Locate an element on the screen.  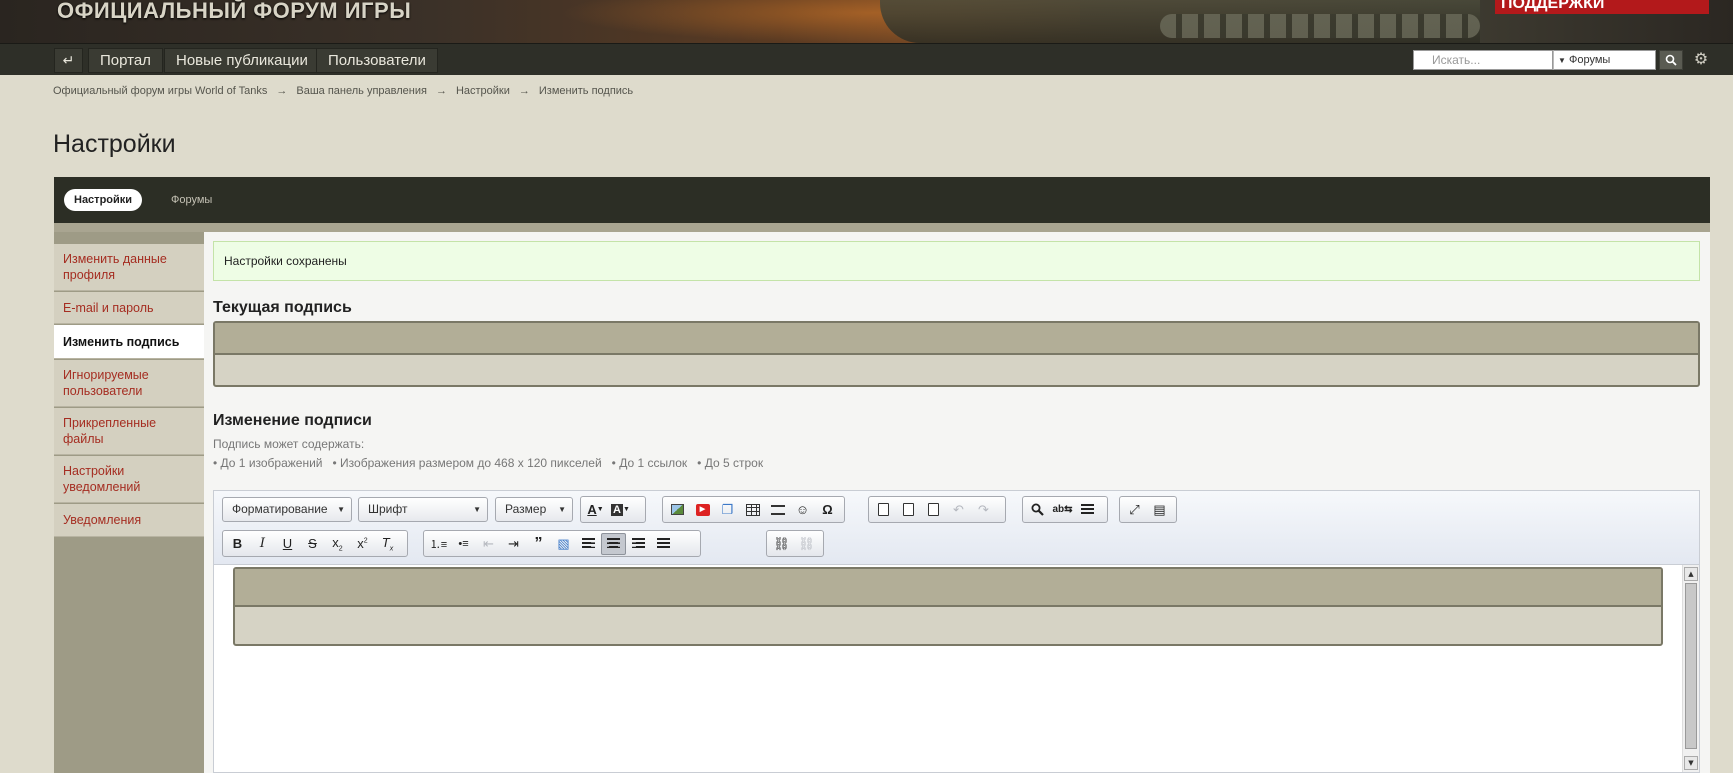
editor-scrollbar: ▲ ▼ is located at coordinates (1690, 668).